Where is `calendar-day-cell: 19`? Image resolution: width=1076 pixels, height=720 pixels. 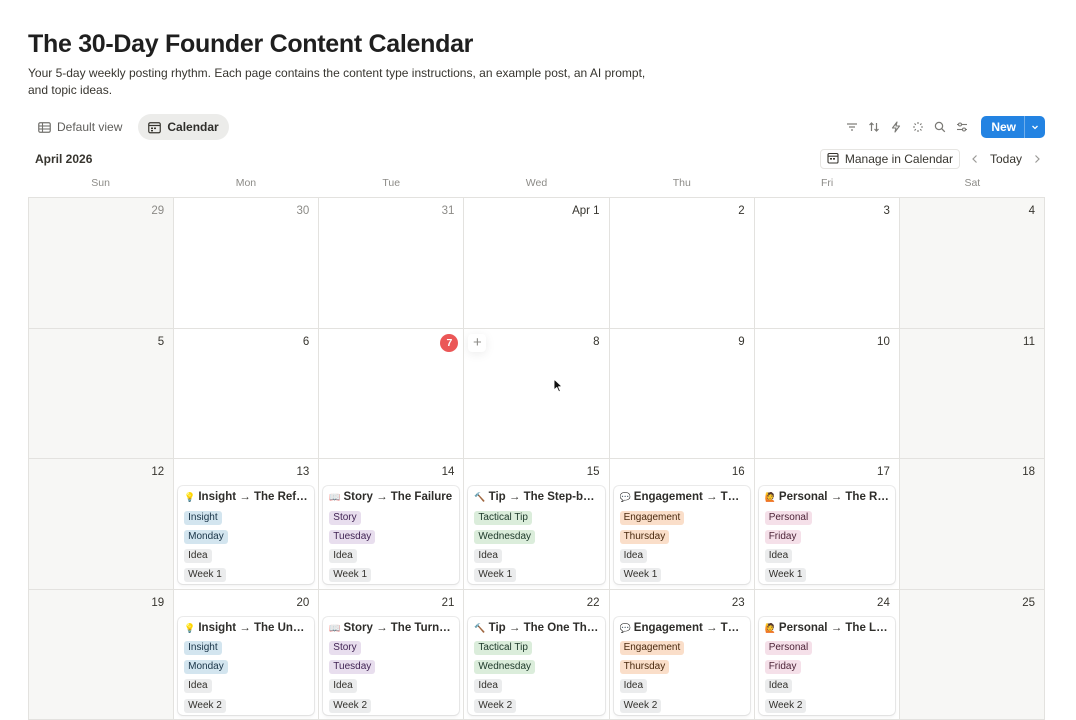
calendar-day-cell: 19 is located at coordinates (102, 654).